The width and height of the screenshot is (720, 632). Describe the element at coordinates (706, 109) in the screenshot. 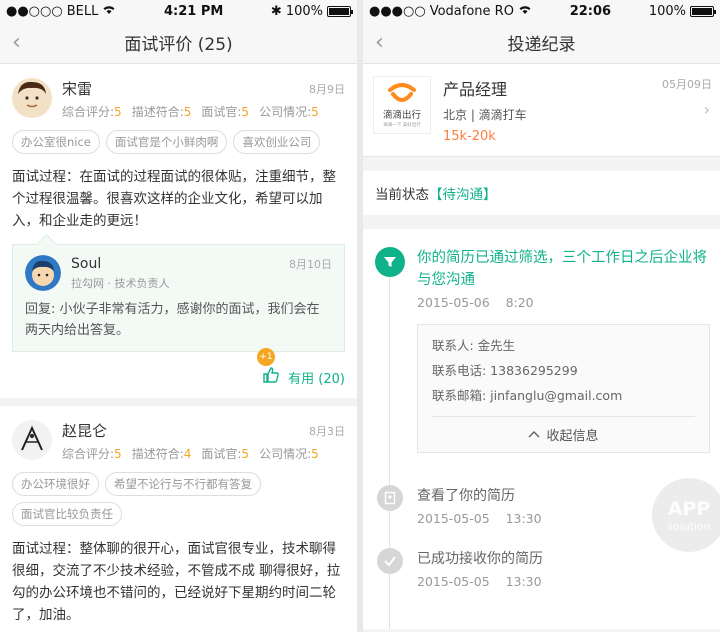

I see `chevron-right-icon: ›` at that location.